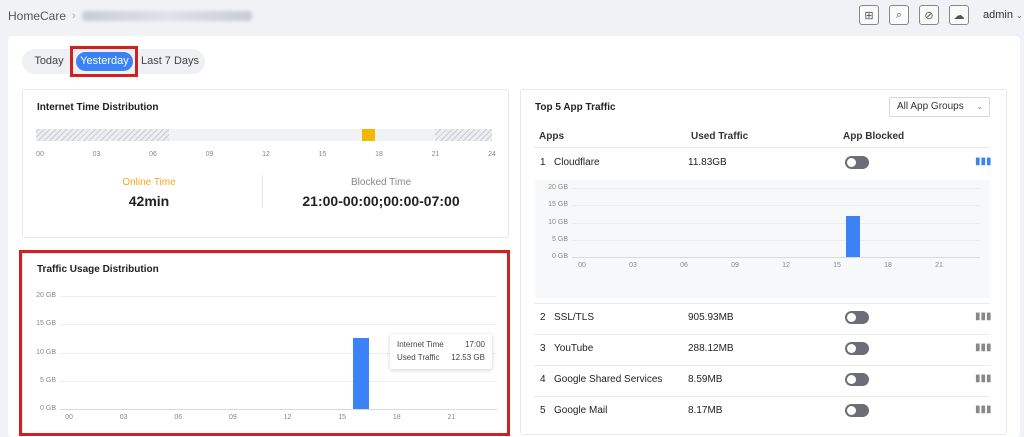  What do you see at coordinates (381, 201) in the screenshot?
I see `blocked-time-value: 21:00-00:00;00:00-07:00` at bounding box center [381, 201].